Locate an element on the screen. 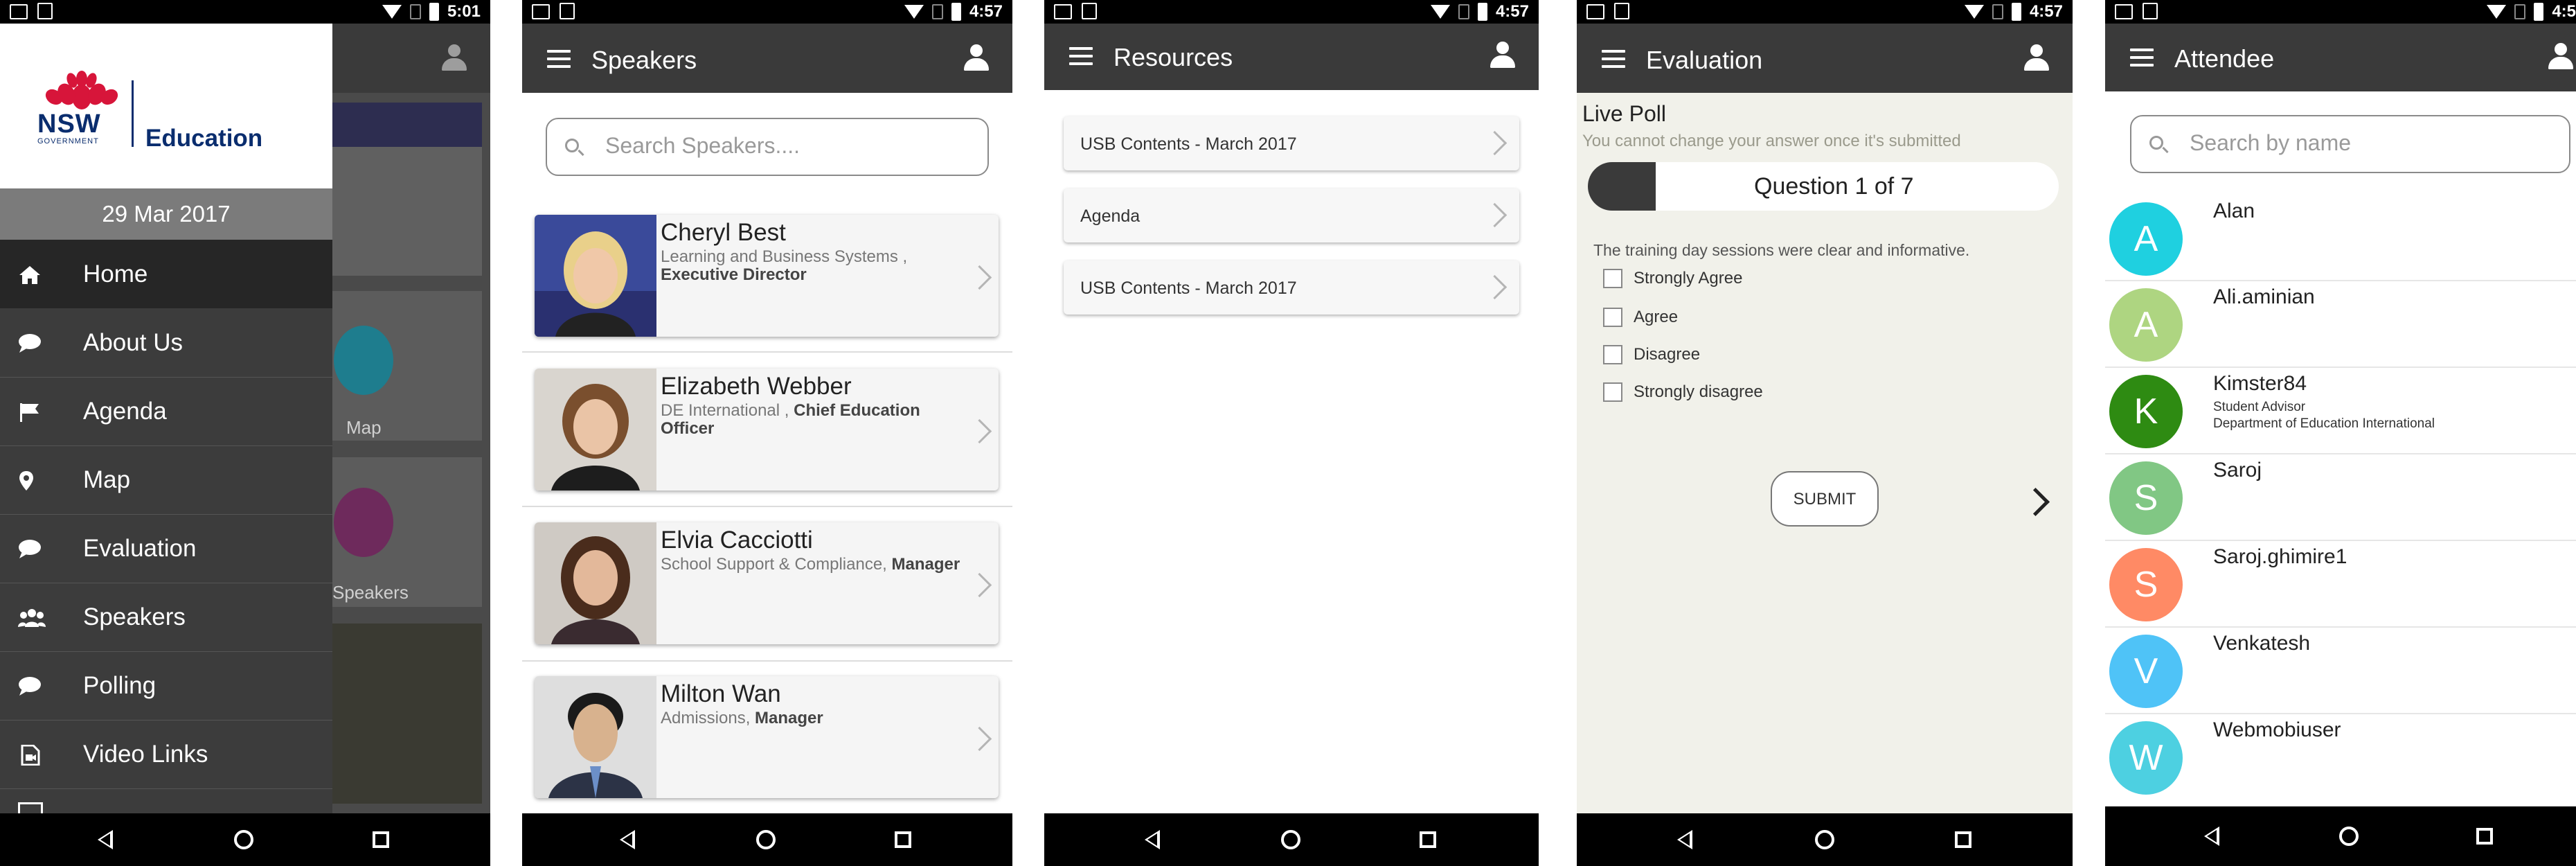 This screenshot has height=866, width=2576. drawer-item-about-us: About Us is located at coordinates (166, 342).